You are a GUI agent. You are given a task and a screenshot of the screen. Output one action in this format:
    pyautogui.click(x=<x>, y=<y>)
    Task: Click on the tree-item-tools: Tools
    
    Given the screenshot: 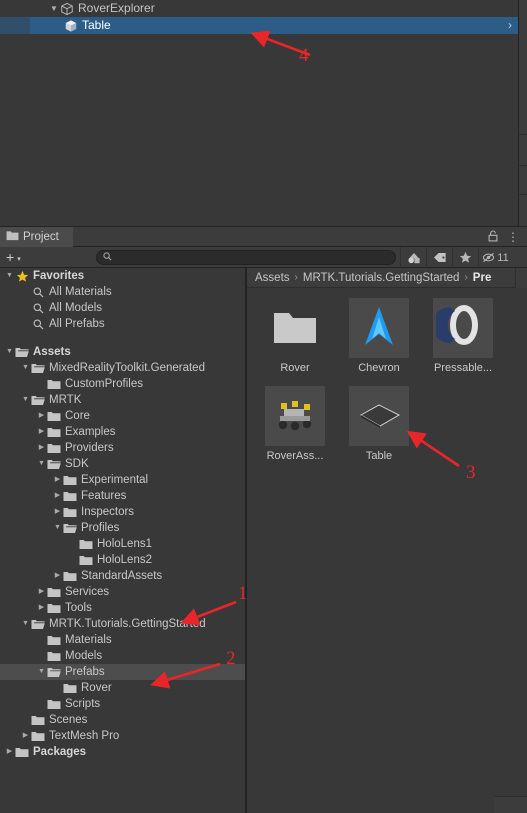 What is the action you would take?
    pyautogui.click(x=122, y=608)
    